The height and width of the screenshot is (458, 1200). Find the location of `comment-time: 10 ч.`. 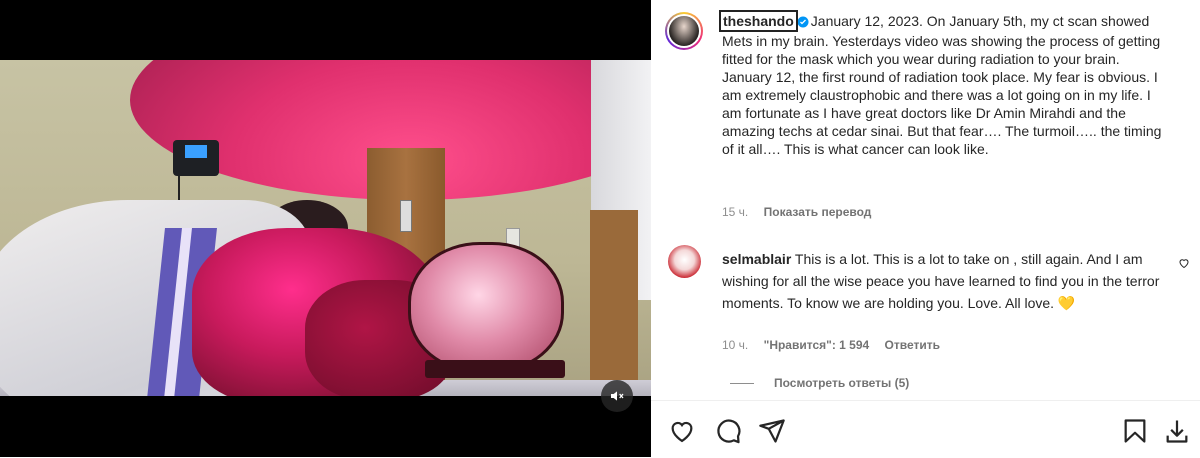

comment-time: 10 ч. is located at coordinates (735, 345).